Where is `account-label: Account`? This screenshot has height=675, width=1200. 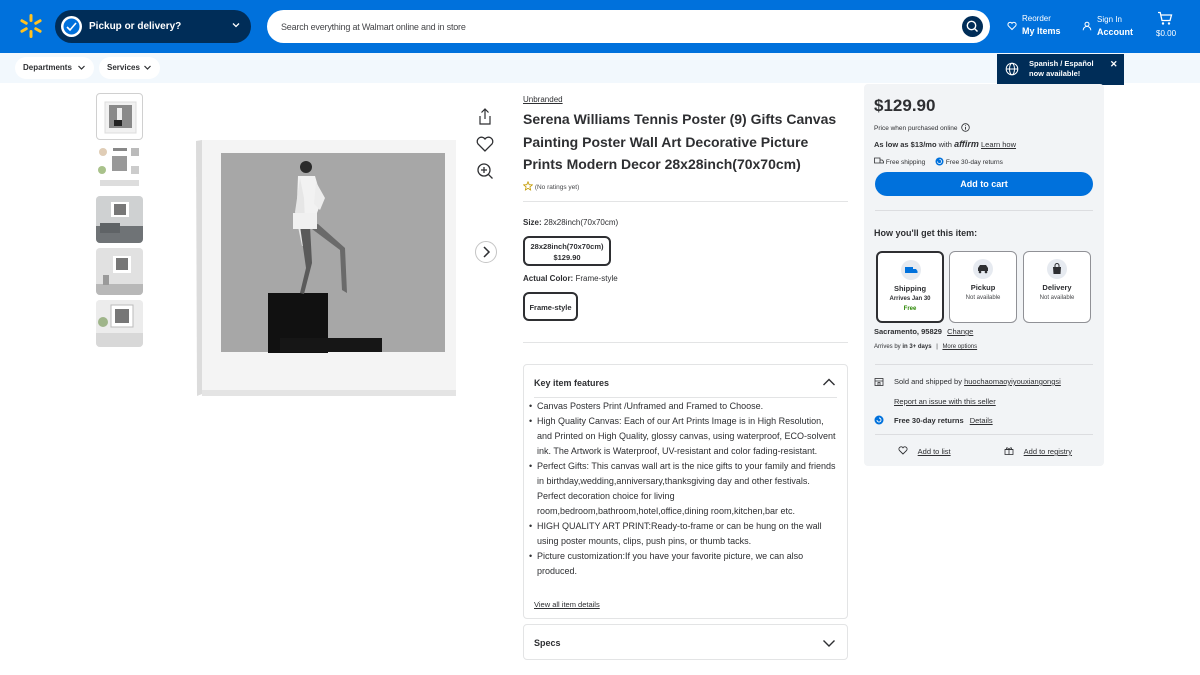 account-label: Account is located at coordinates (1115, 32).